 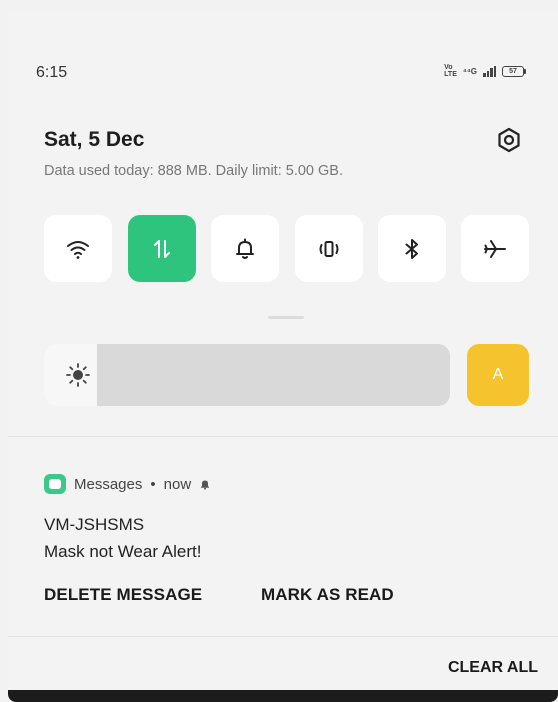 I want to click on airplane-icon, so click(x=495, y=248).